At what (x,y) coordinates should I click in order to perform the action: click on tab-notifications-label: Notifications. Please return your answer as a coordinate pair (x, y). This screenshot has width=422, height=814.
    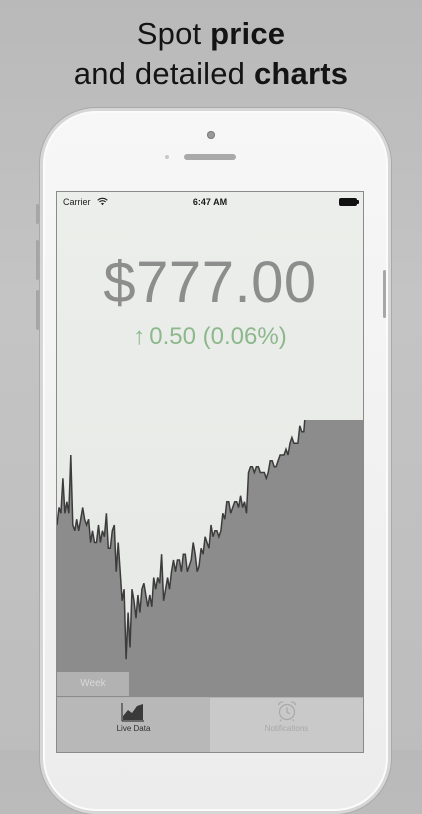
    Looking at the image, I should click on (286, 728).